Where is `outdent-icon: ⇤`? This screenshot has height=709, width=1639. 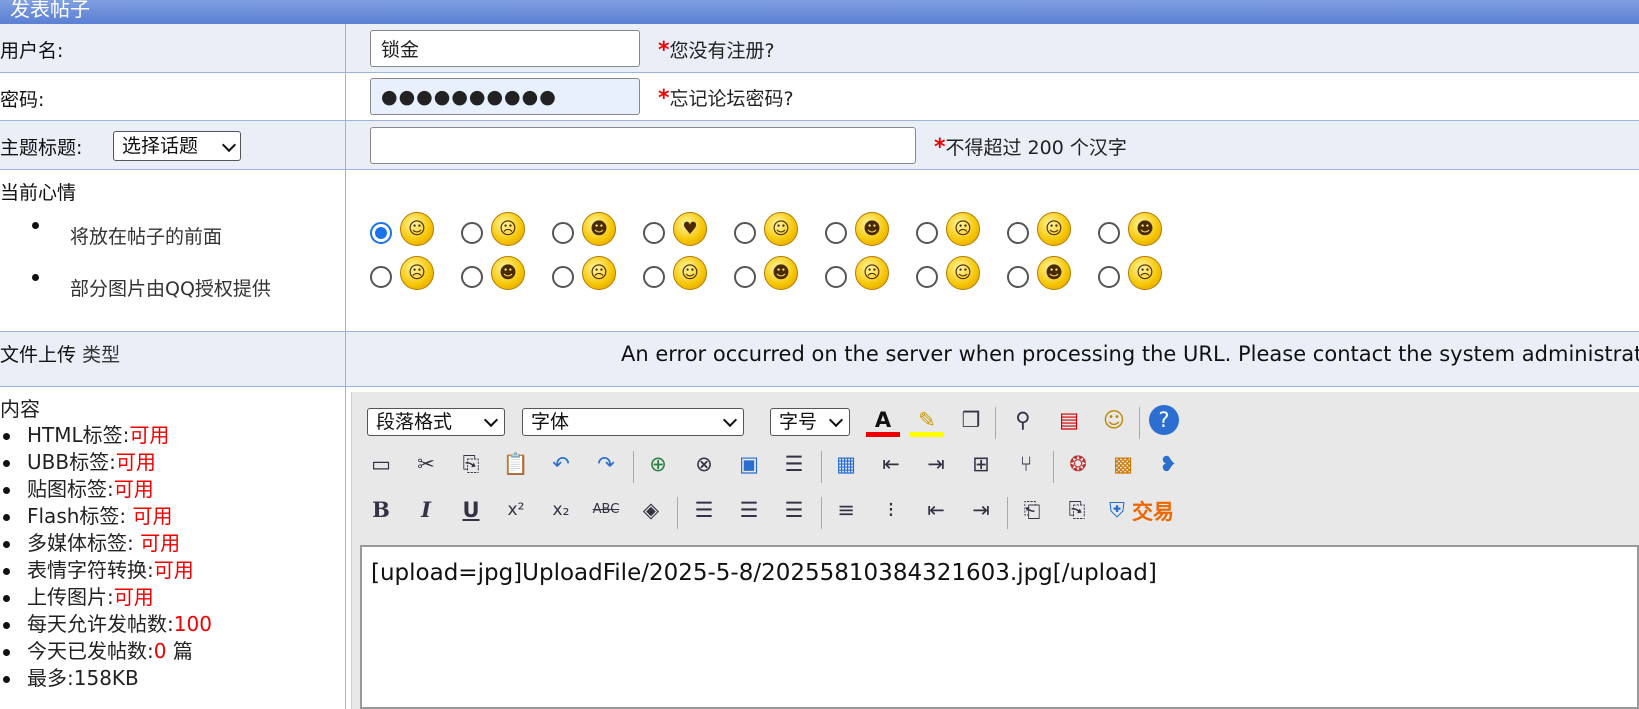
outdent-icon: ⇤ is located at coordinates (936, 510).